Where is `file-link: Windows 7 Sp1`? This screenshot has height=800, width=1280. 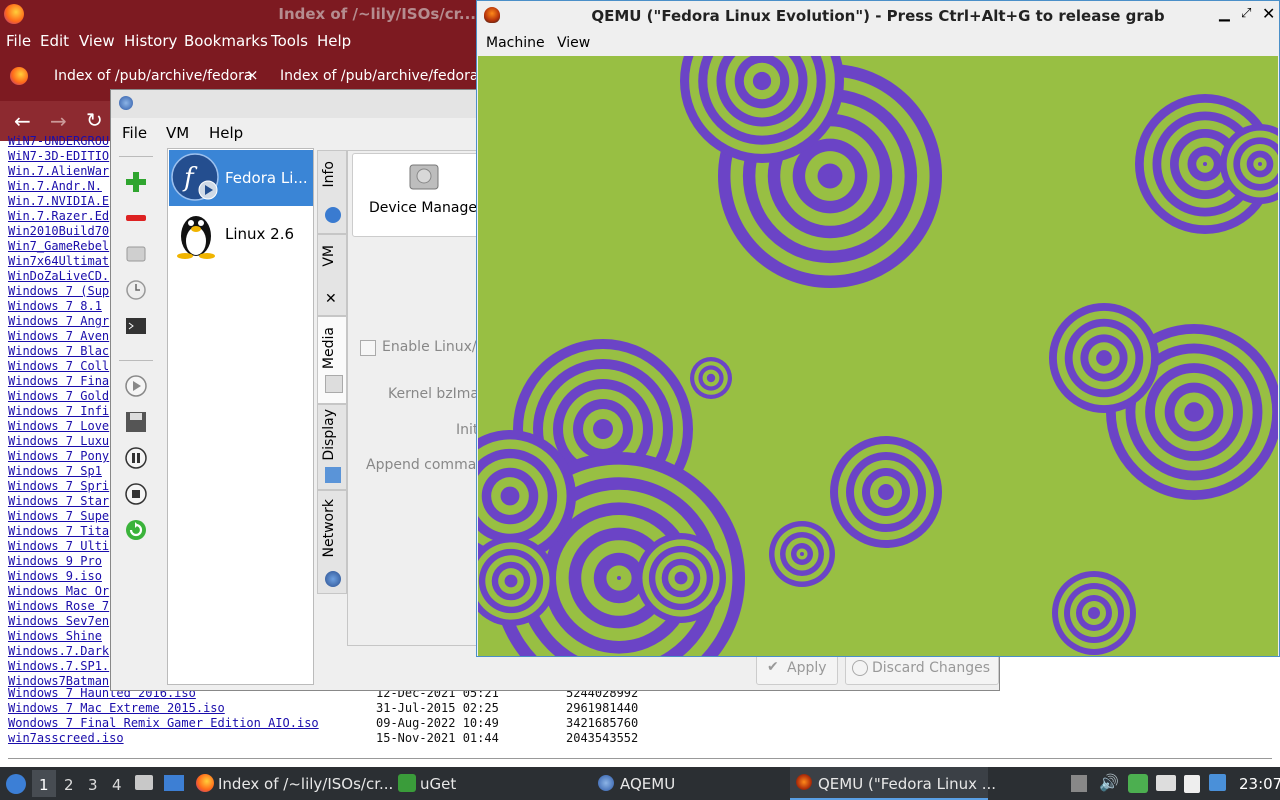
file-link: Windows 7 Sp1 is located at coordinates (55, 471).